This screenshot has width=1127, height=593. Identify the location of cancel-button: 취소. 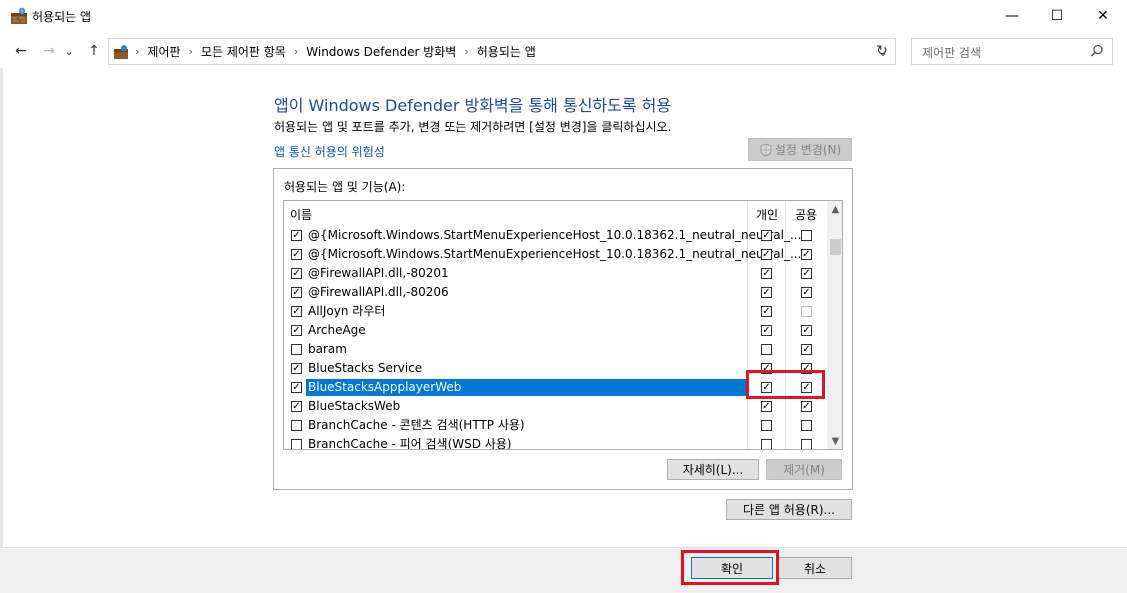
(815, 568).